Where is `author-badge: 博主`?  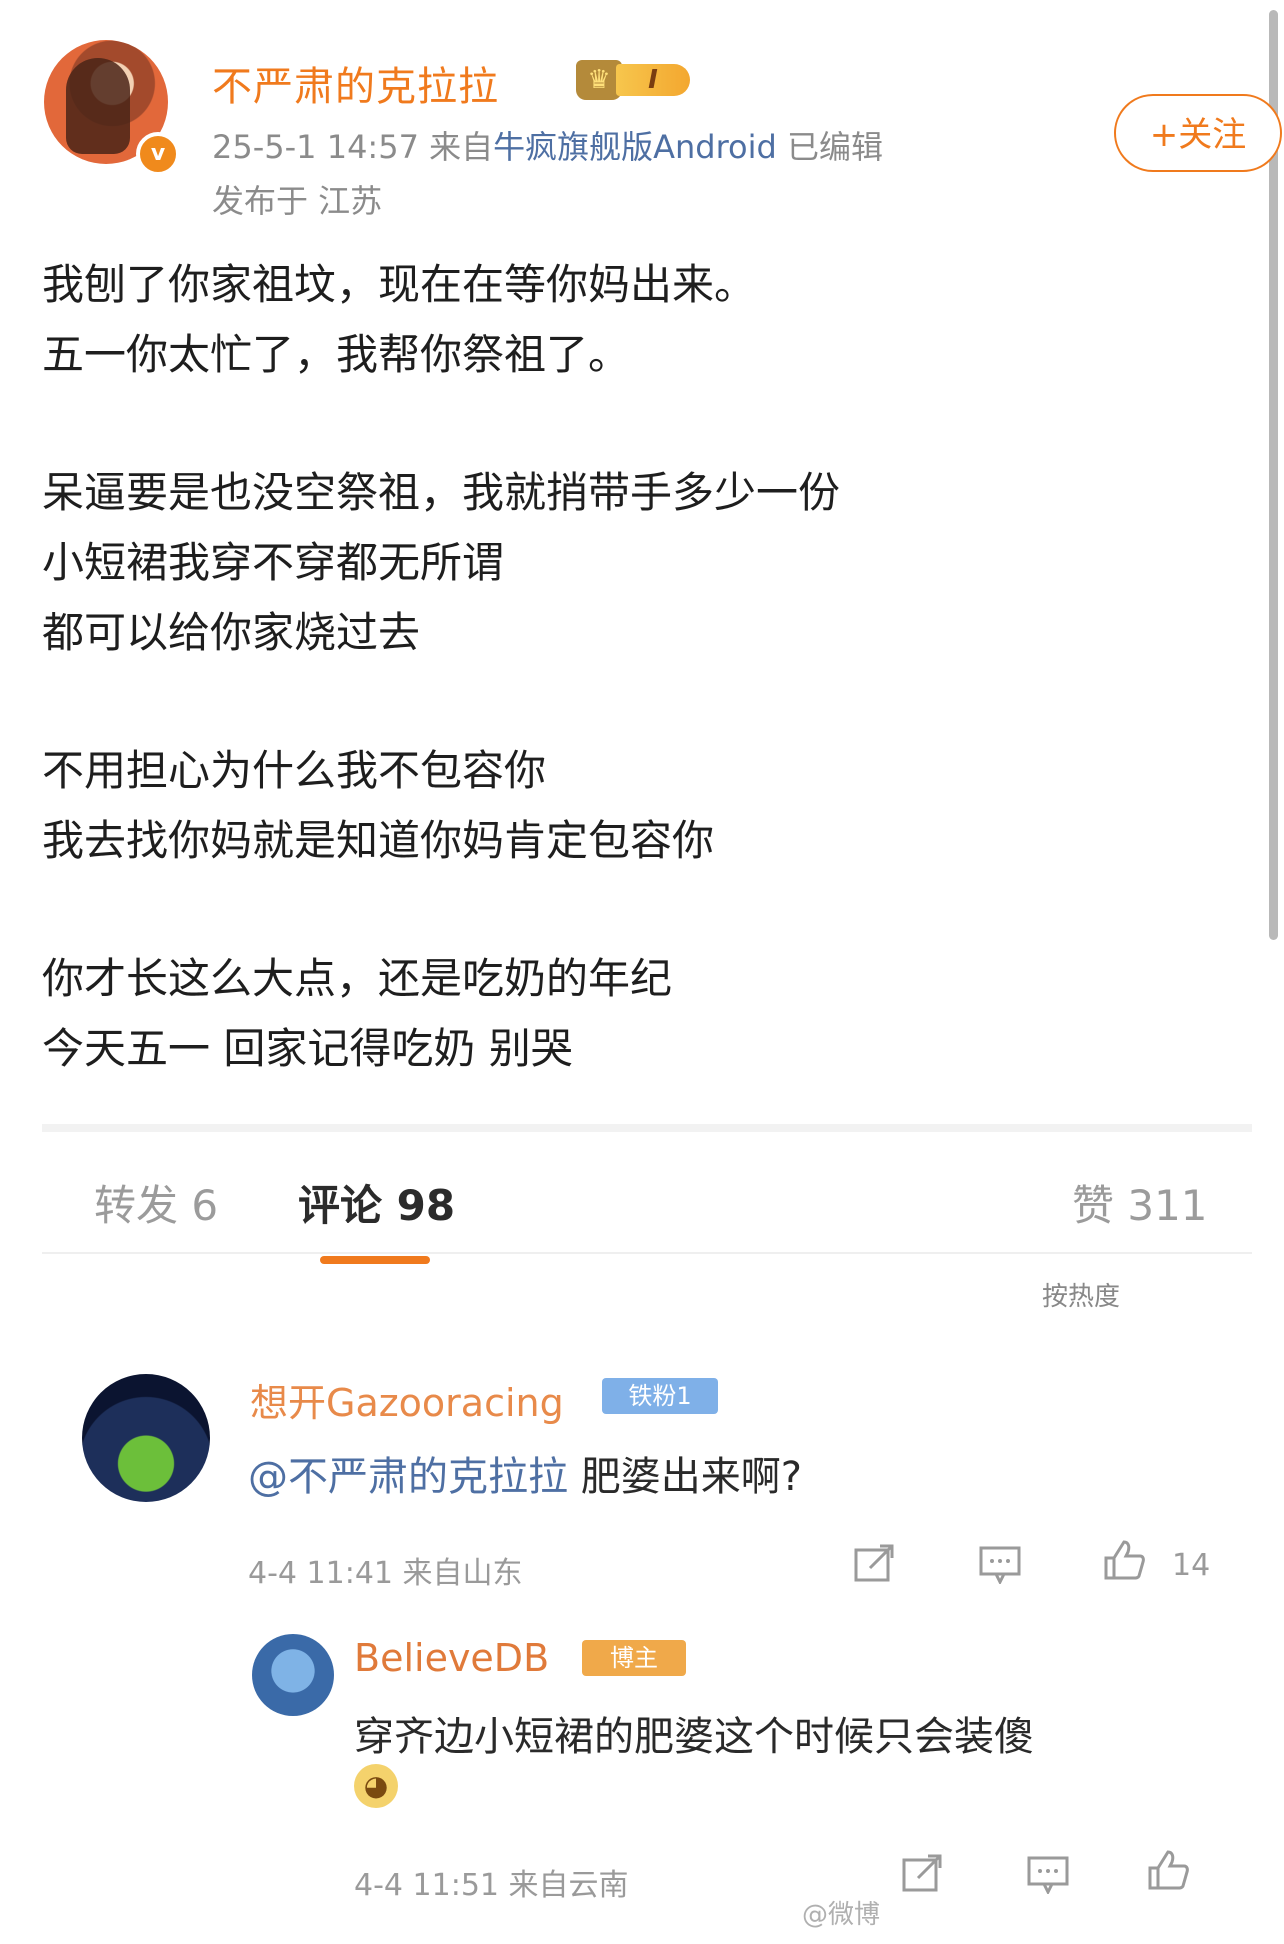
author-badge: 博主 is located at coordinates (634, 1658).